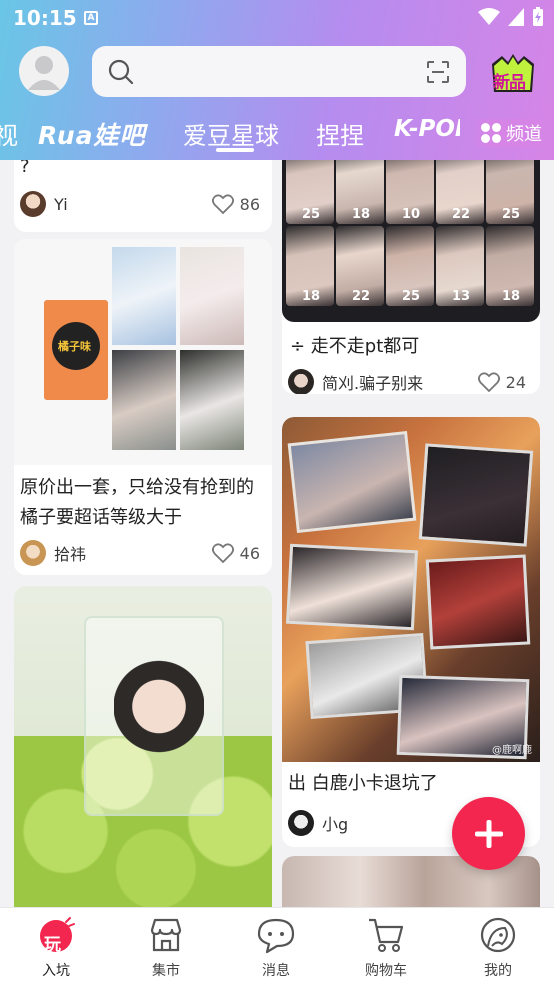  What do you see at coordinates (279, 71) in the screenshot?
I see `search-bar` at bounding box center [279, 71].